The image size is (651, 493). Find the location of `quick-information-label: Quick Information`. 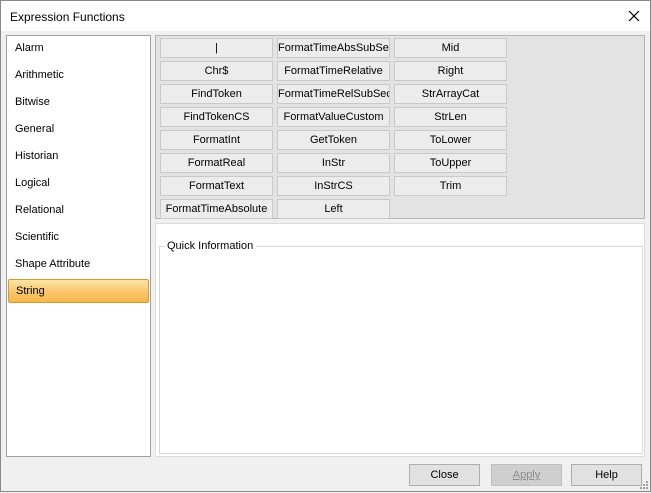

quick-information-label: Quick Information is located at coordinates (210, 246).